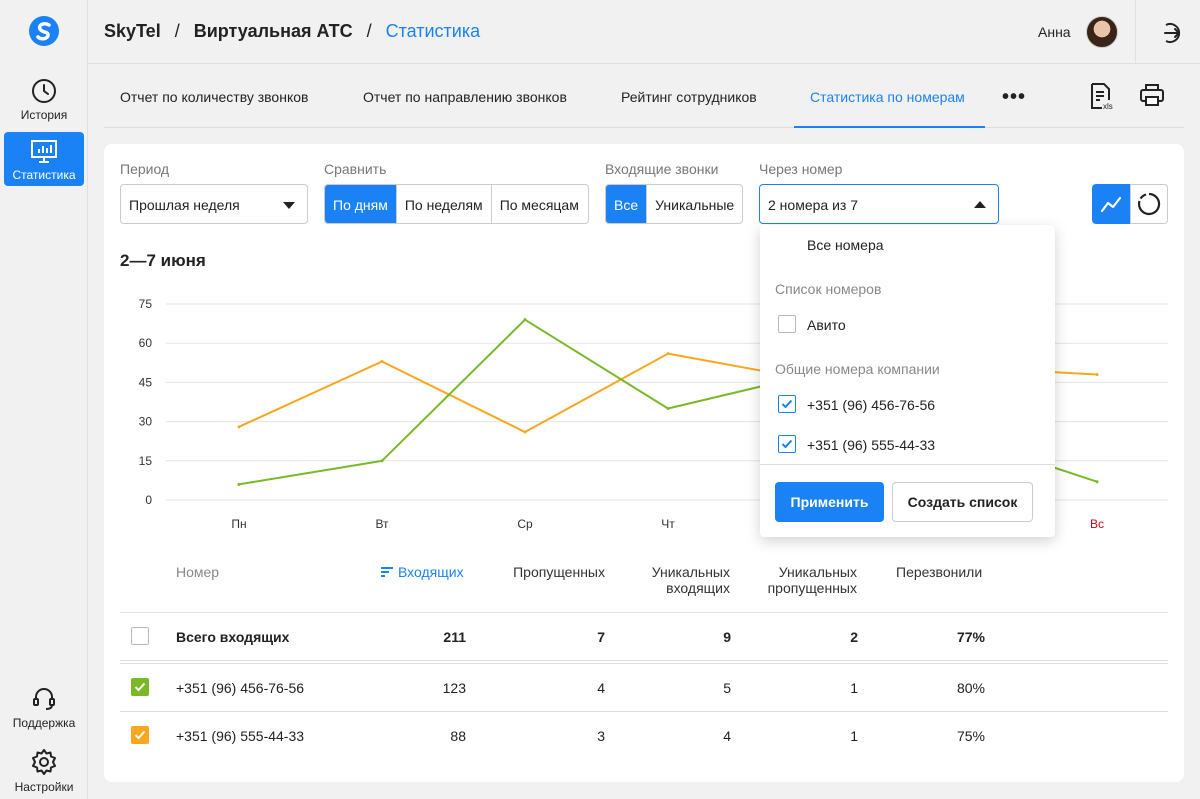 This screenshot has width=1200, height=799. What do you see at coordinates (1014, 97) in the screenshot?
I see `more-tabs-button: •••` at bounding box center [1014, 97].